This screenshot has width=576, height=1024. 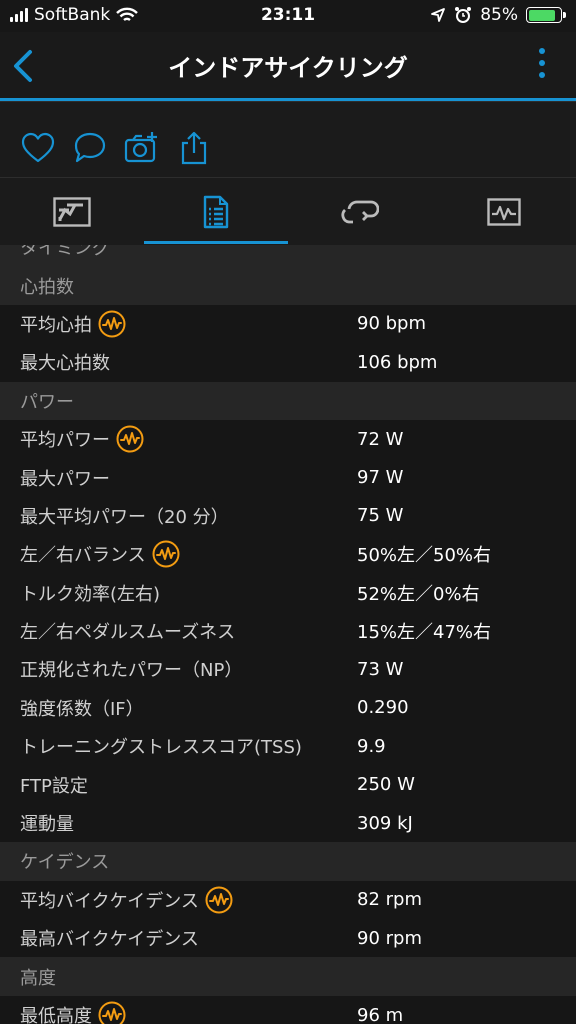 I want to click on charts-icon, so click(x=504, y=211).